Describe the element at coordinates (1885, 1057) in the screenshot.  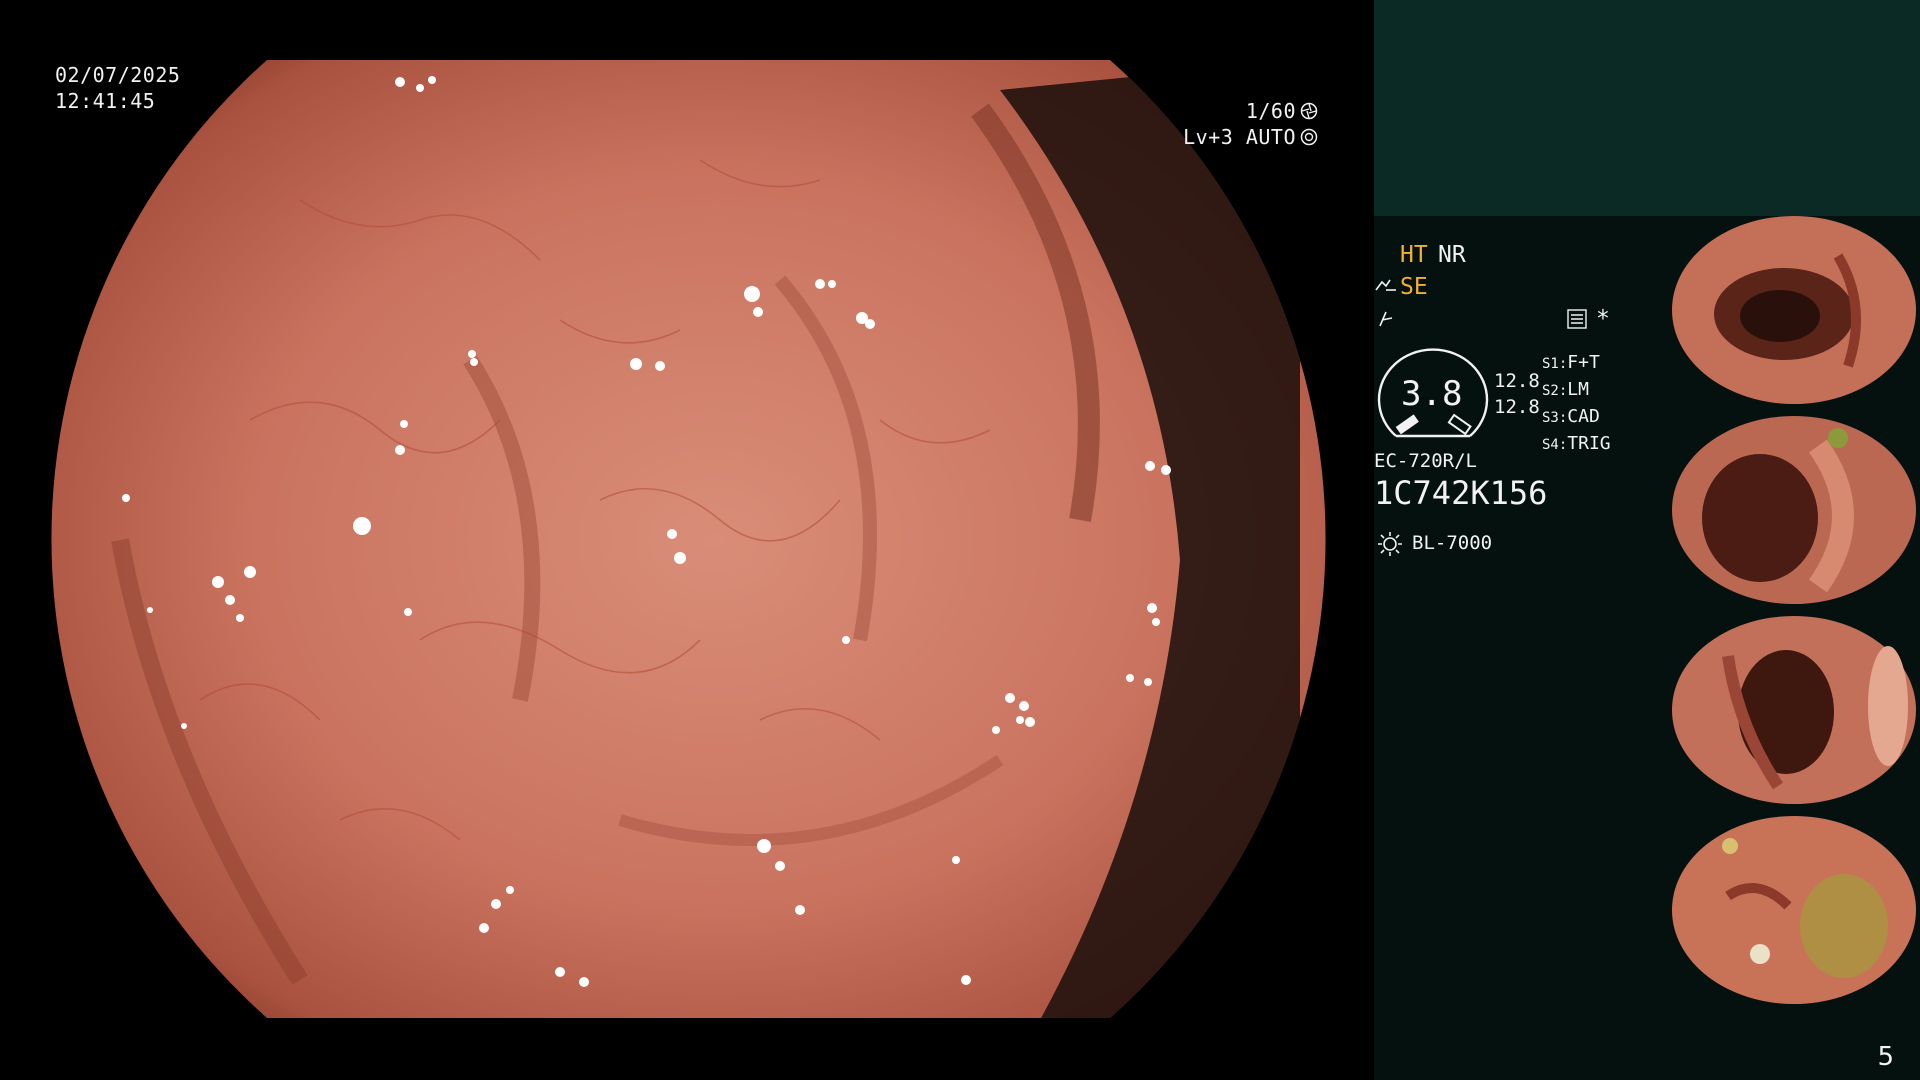
I see `page-number: 5` at that location.